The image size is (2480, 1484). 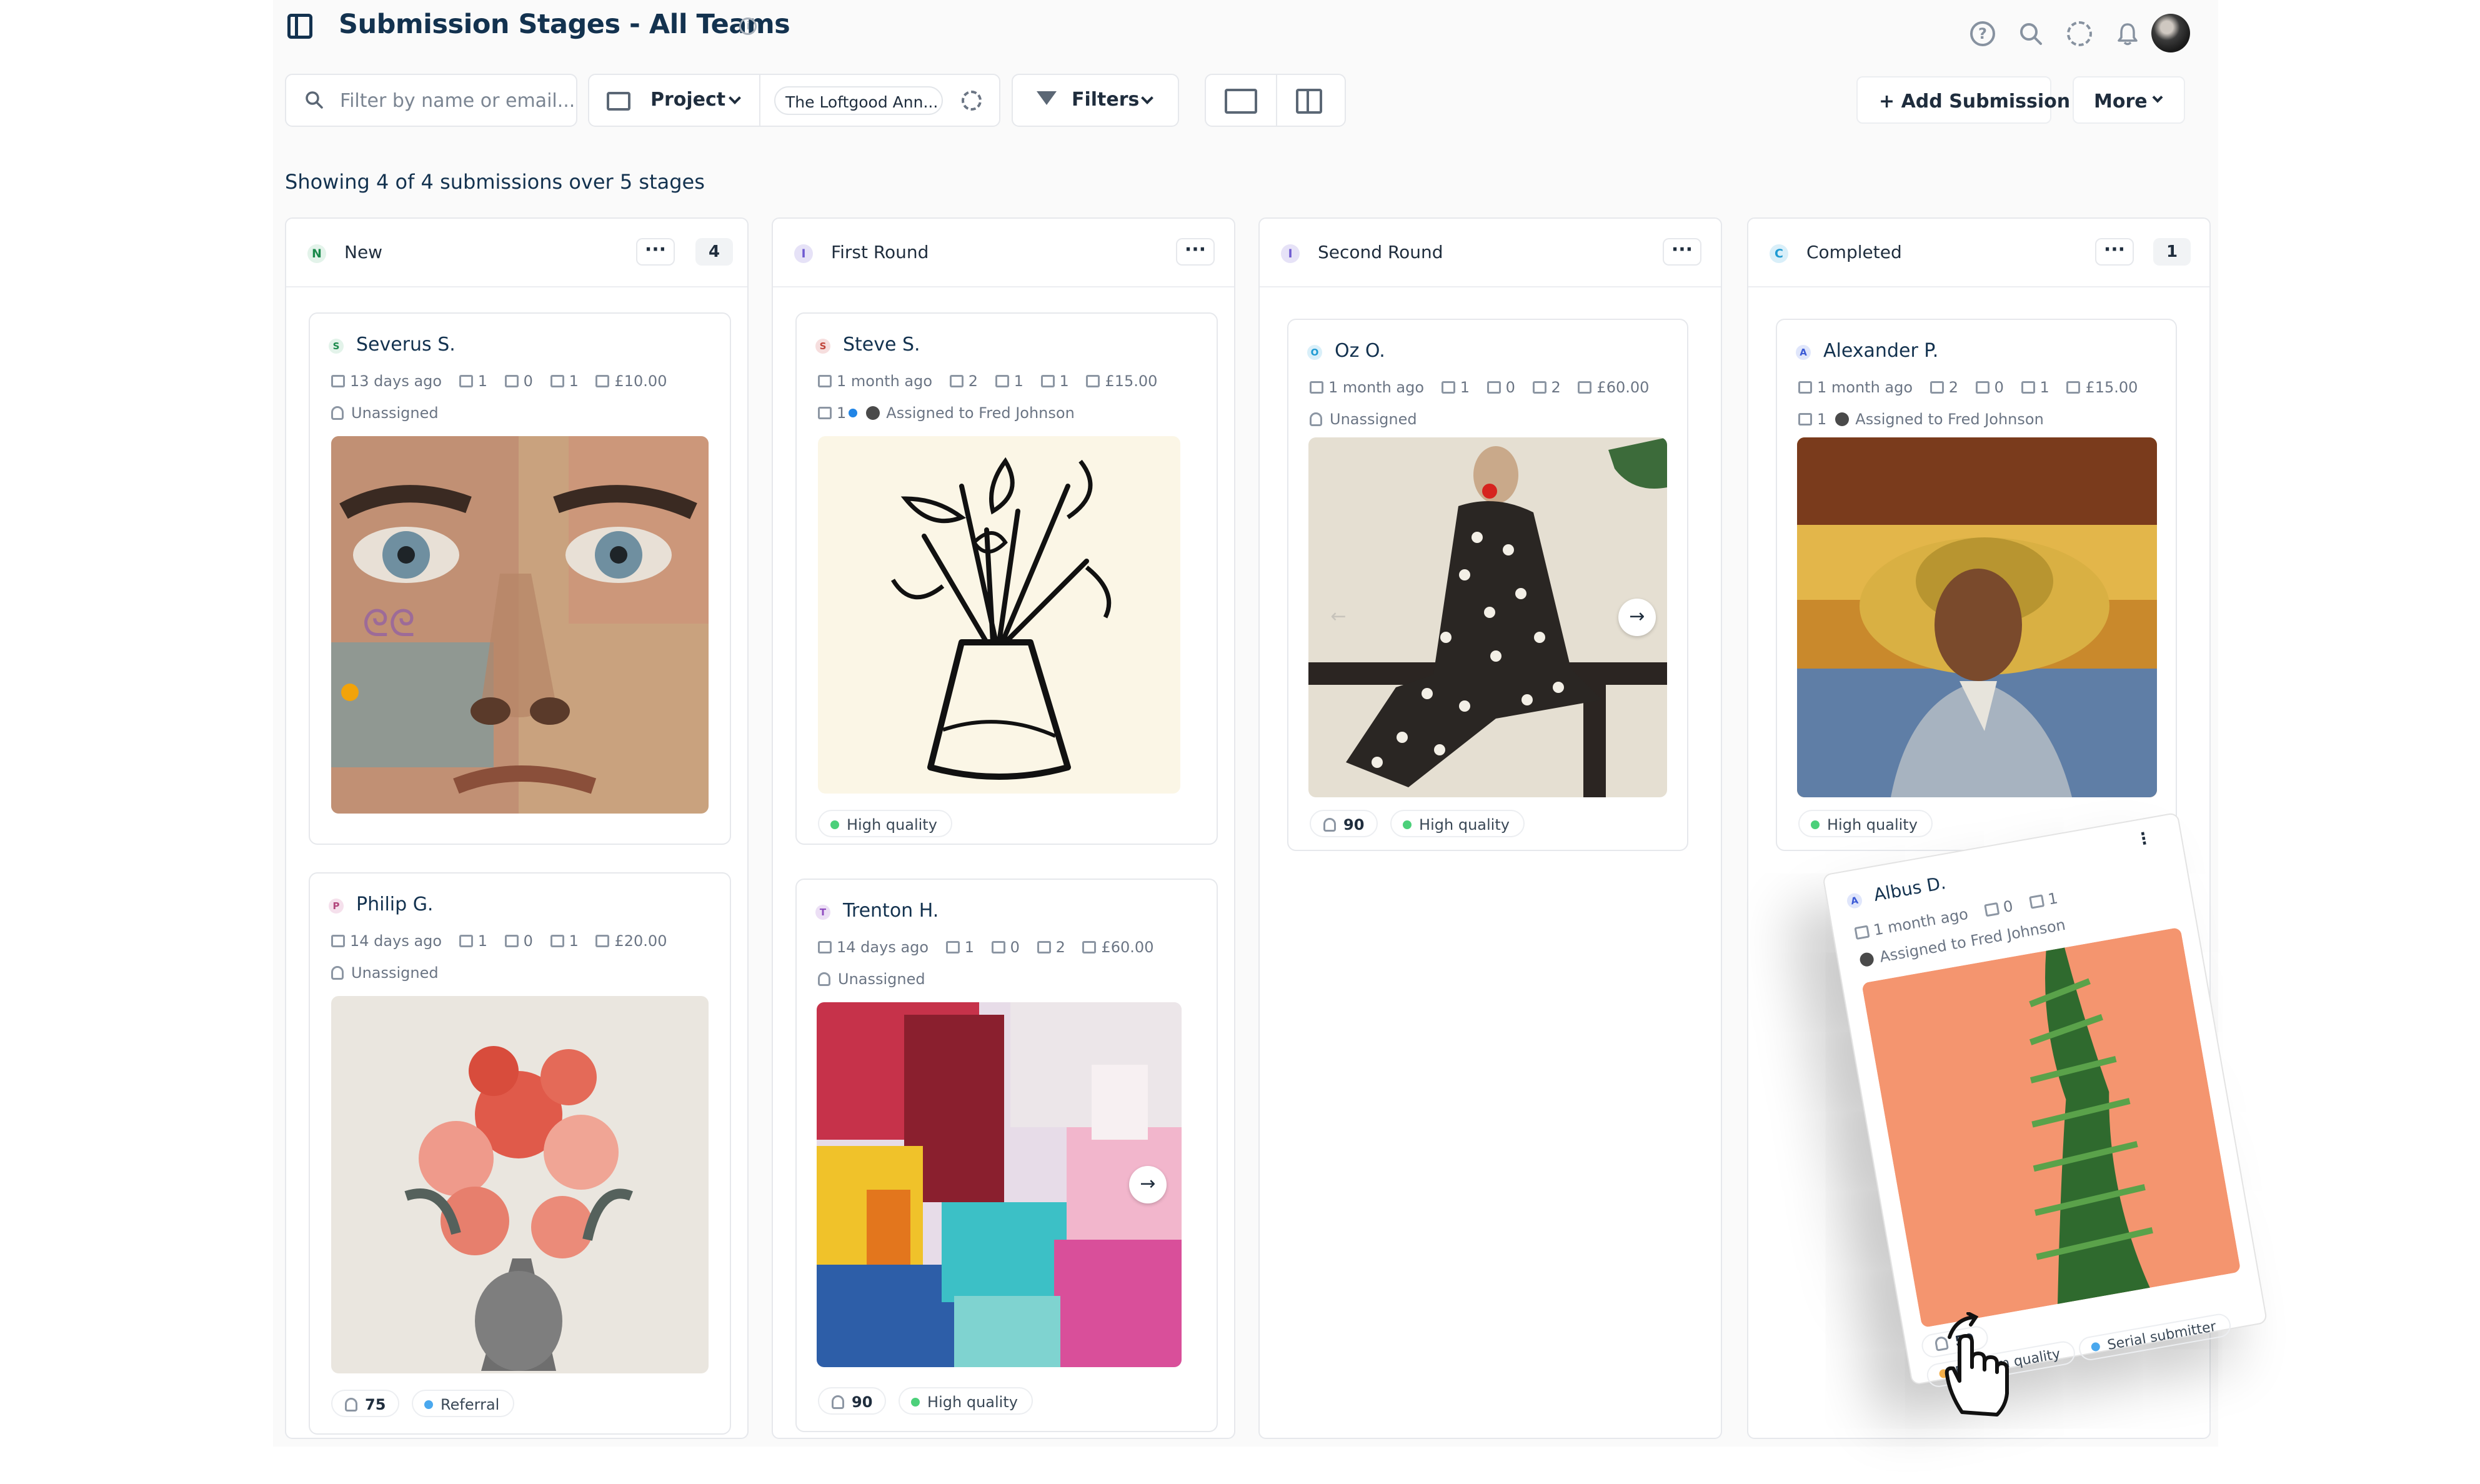 I want to click on avatar: T, so click(x=822, y=912).